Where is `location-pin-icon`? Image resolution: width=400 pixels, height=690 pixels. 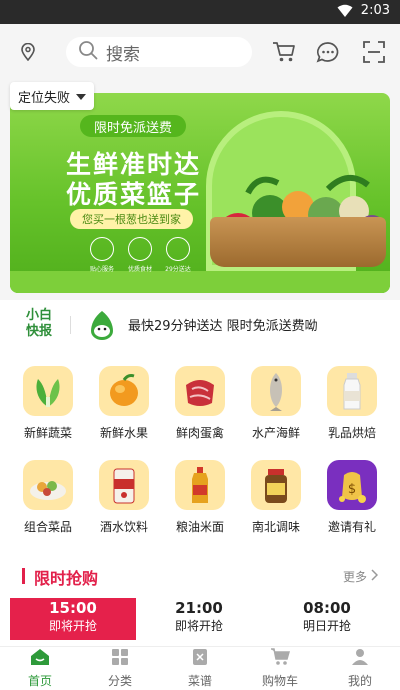
location-pin-icon is located at coordinates (28, 52).